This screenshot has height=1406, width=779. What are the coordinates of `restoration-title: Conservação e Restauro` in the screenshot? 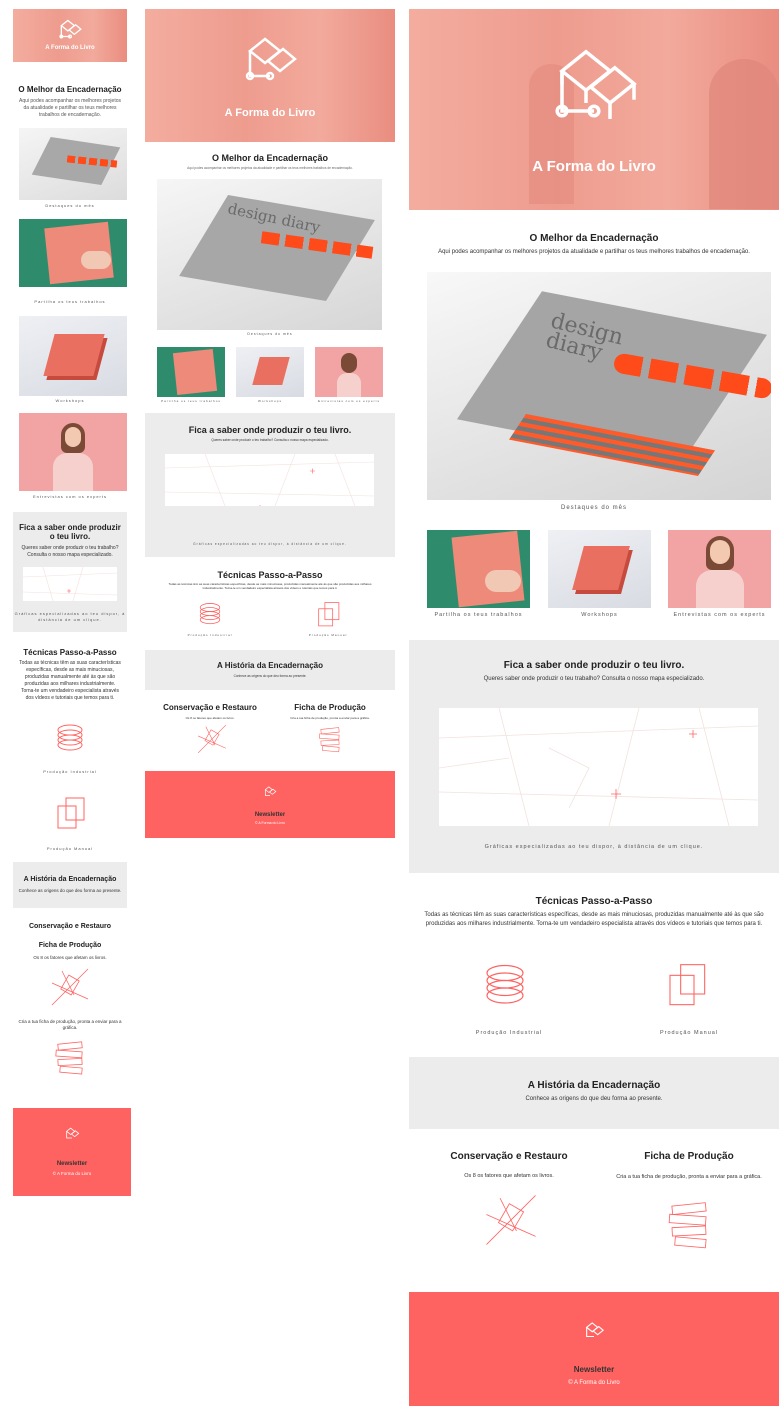 It's located at (70, 926).